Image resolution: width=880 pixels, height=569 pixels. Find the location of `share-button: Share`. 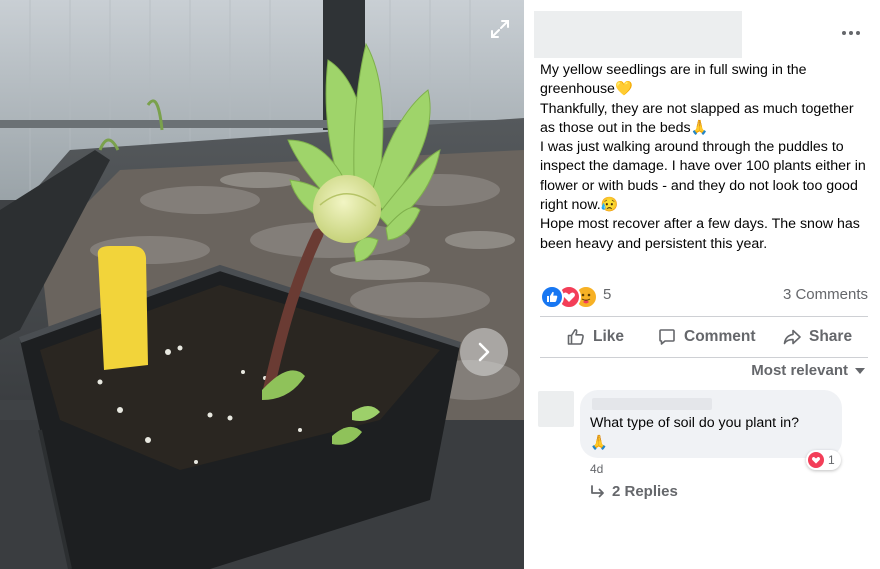

share-button: Share is located at coordinates (817, 337).